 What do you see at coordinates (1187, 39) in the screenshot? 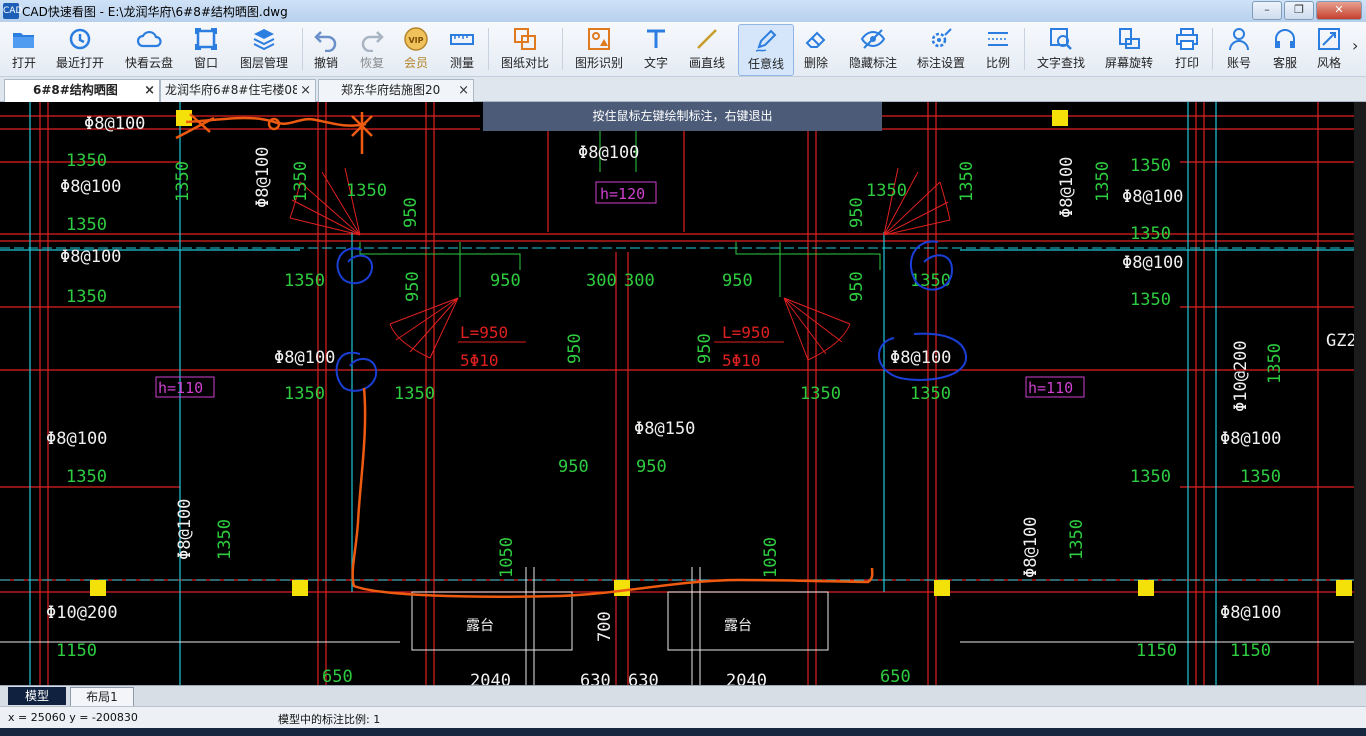
I see `printer-icon` at bounding box center [1187, 39].